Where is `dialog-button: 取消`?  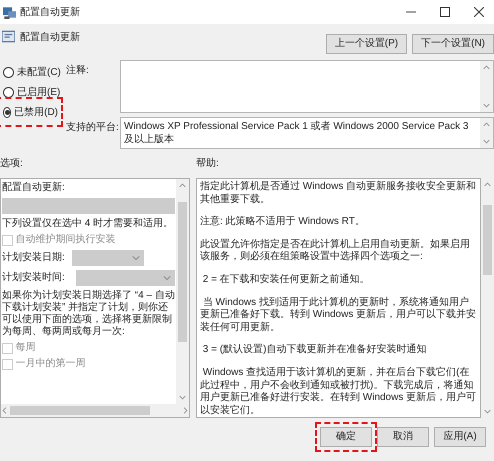 dialog-button: 取消 is located at coordinates (403, 437).